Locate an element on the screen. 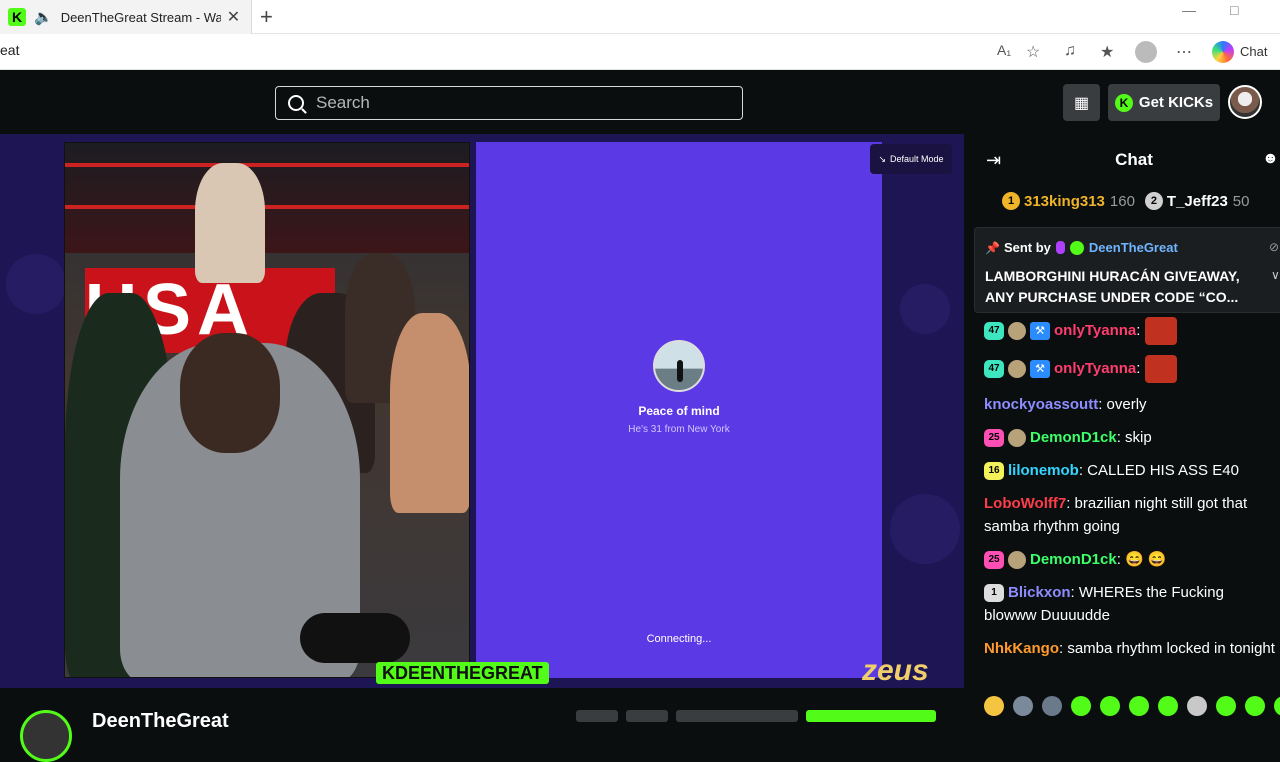 Image resolution: width=1280 pixels, height=762 pixels. minimize-icon: — is located at coordinates (1189, 10).